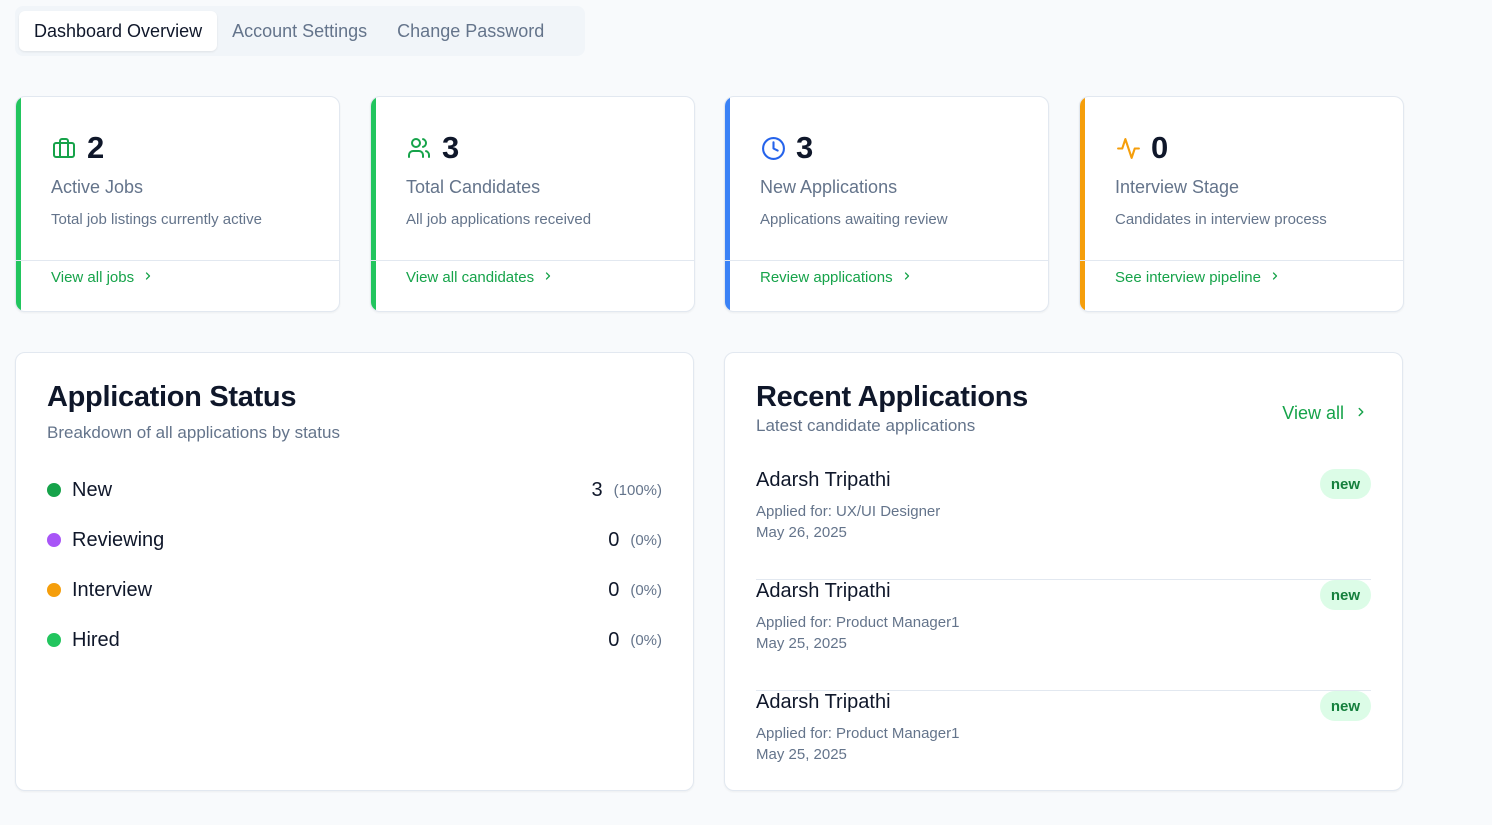  I want to click on view-all-applications-link: View all, so click(1325, 413).